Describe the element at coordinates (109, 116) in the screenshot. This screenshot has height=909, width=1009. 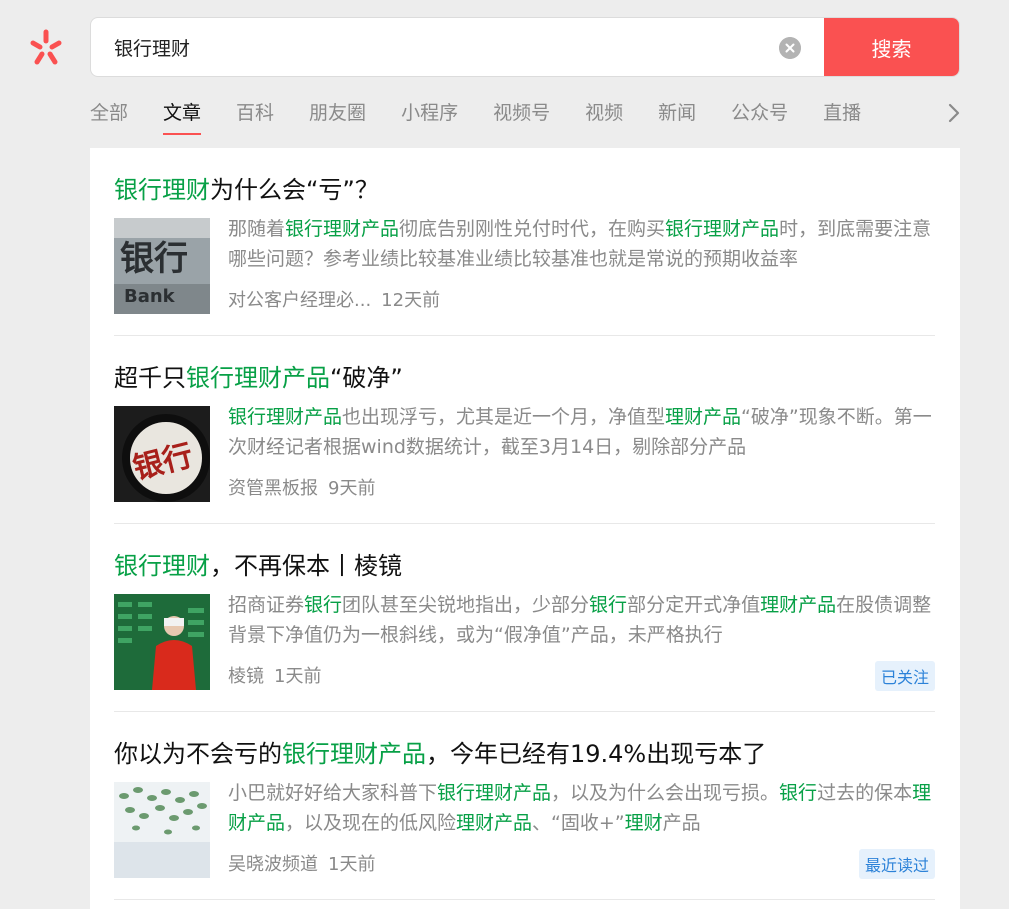
I see `tab-0: 全部` at that location.